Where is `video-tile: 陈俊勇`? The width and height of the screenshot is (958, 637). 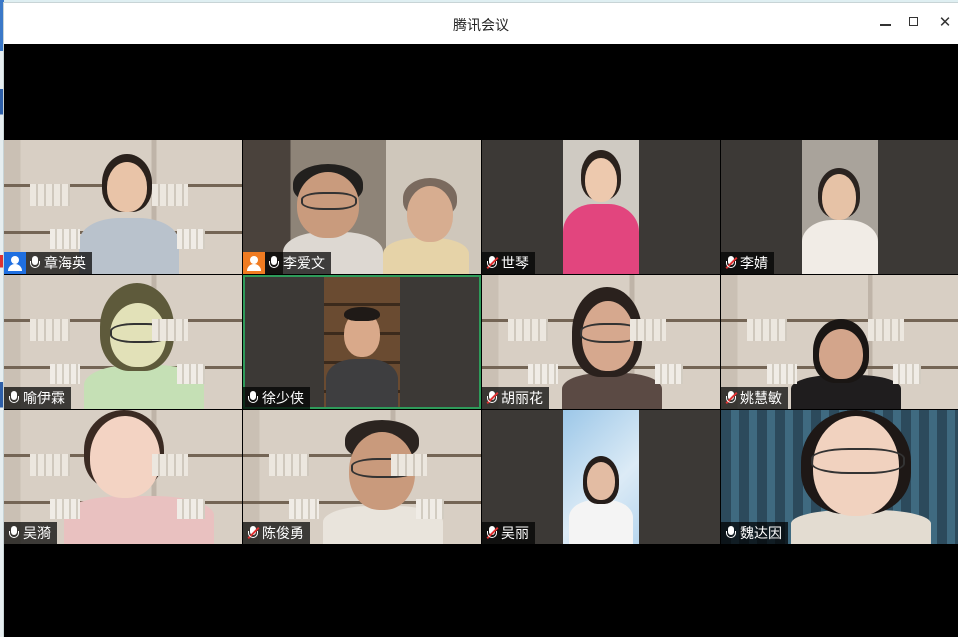 video-tile: 陈俊勇 is located at coordinates (362, 477).